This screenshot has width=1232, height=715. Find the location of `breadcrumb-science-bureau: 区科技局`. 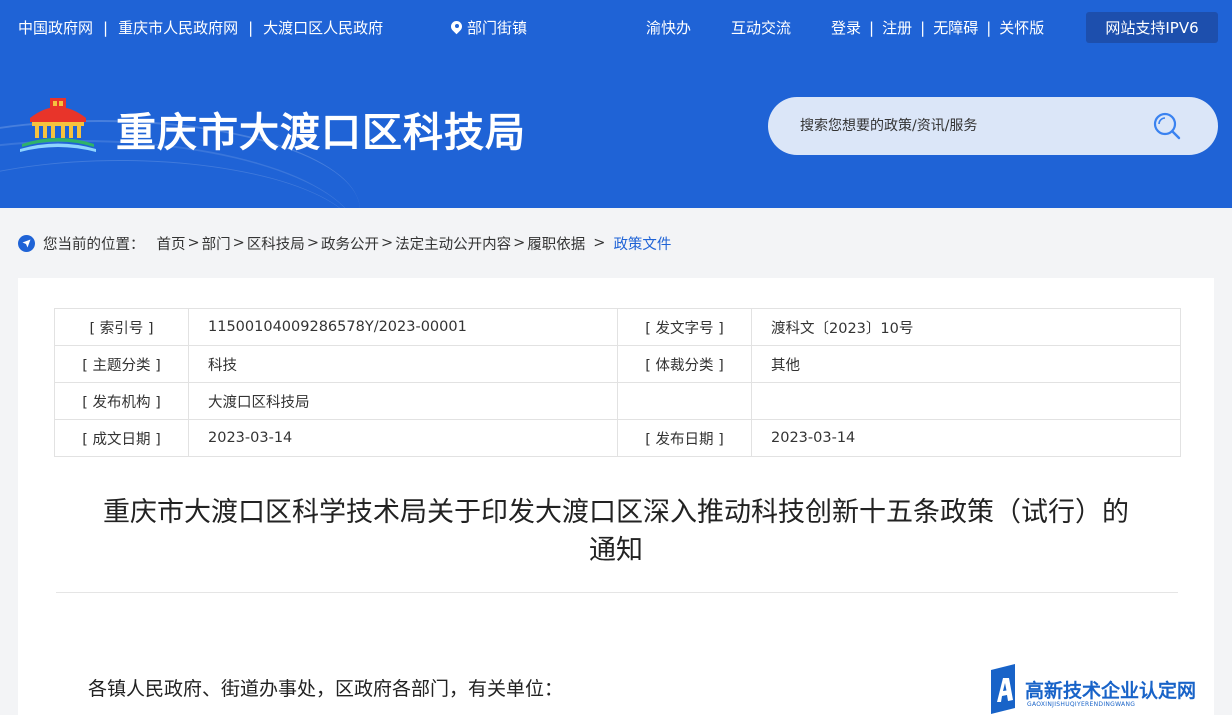

breadcrumb-science-bureau: 区科技局 is located at coordinates (276, 243).